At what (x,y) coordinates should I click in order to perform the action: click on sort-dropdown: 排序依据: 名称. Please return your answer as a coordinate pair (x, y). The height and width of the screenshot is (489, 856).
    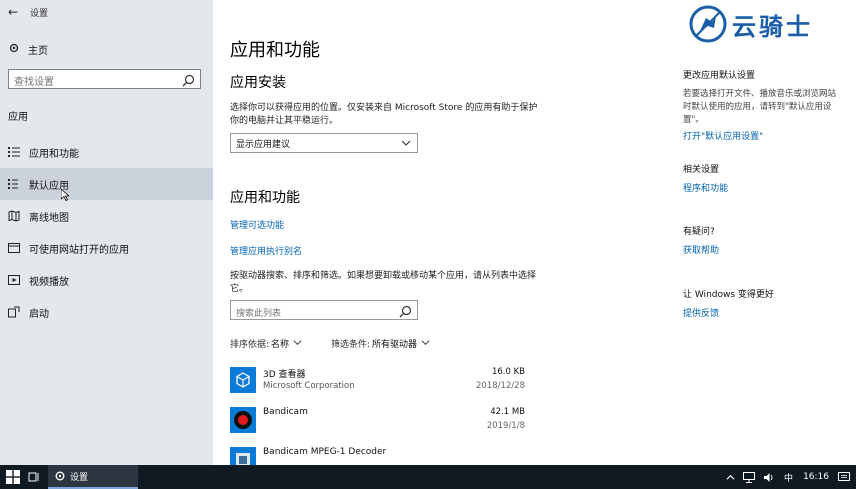
    Looking at the image, I should click on (266, 343).